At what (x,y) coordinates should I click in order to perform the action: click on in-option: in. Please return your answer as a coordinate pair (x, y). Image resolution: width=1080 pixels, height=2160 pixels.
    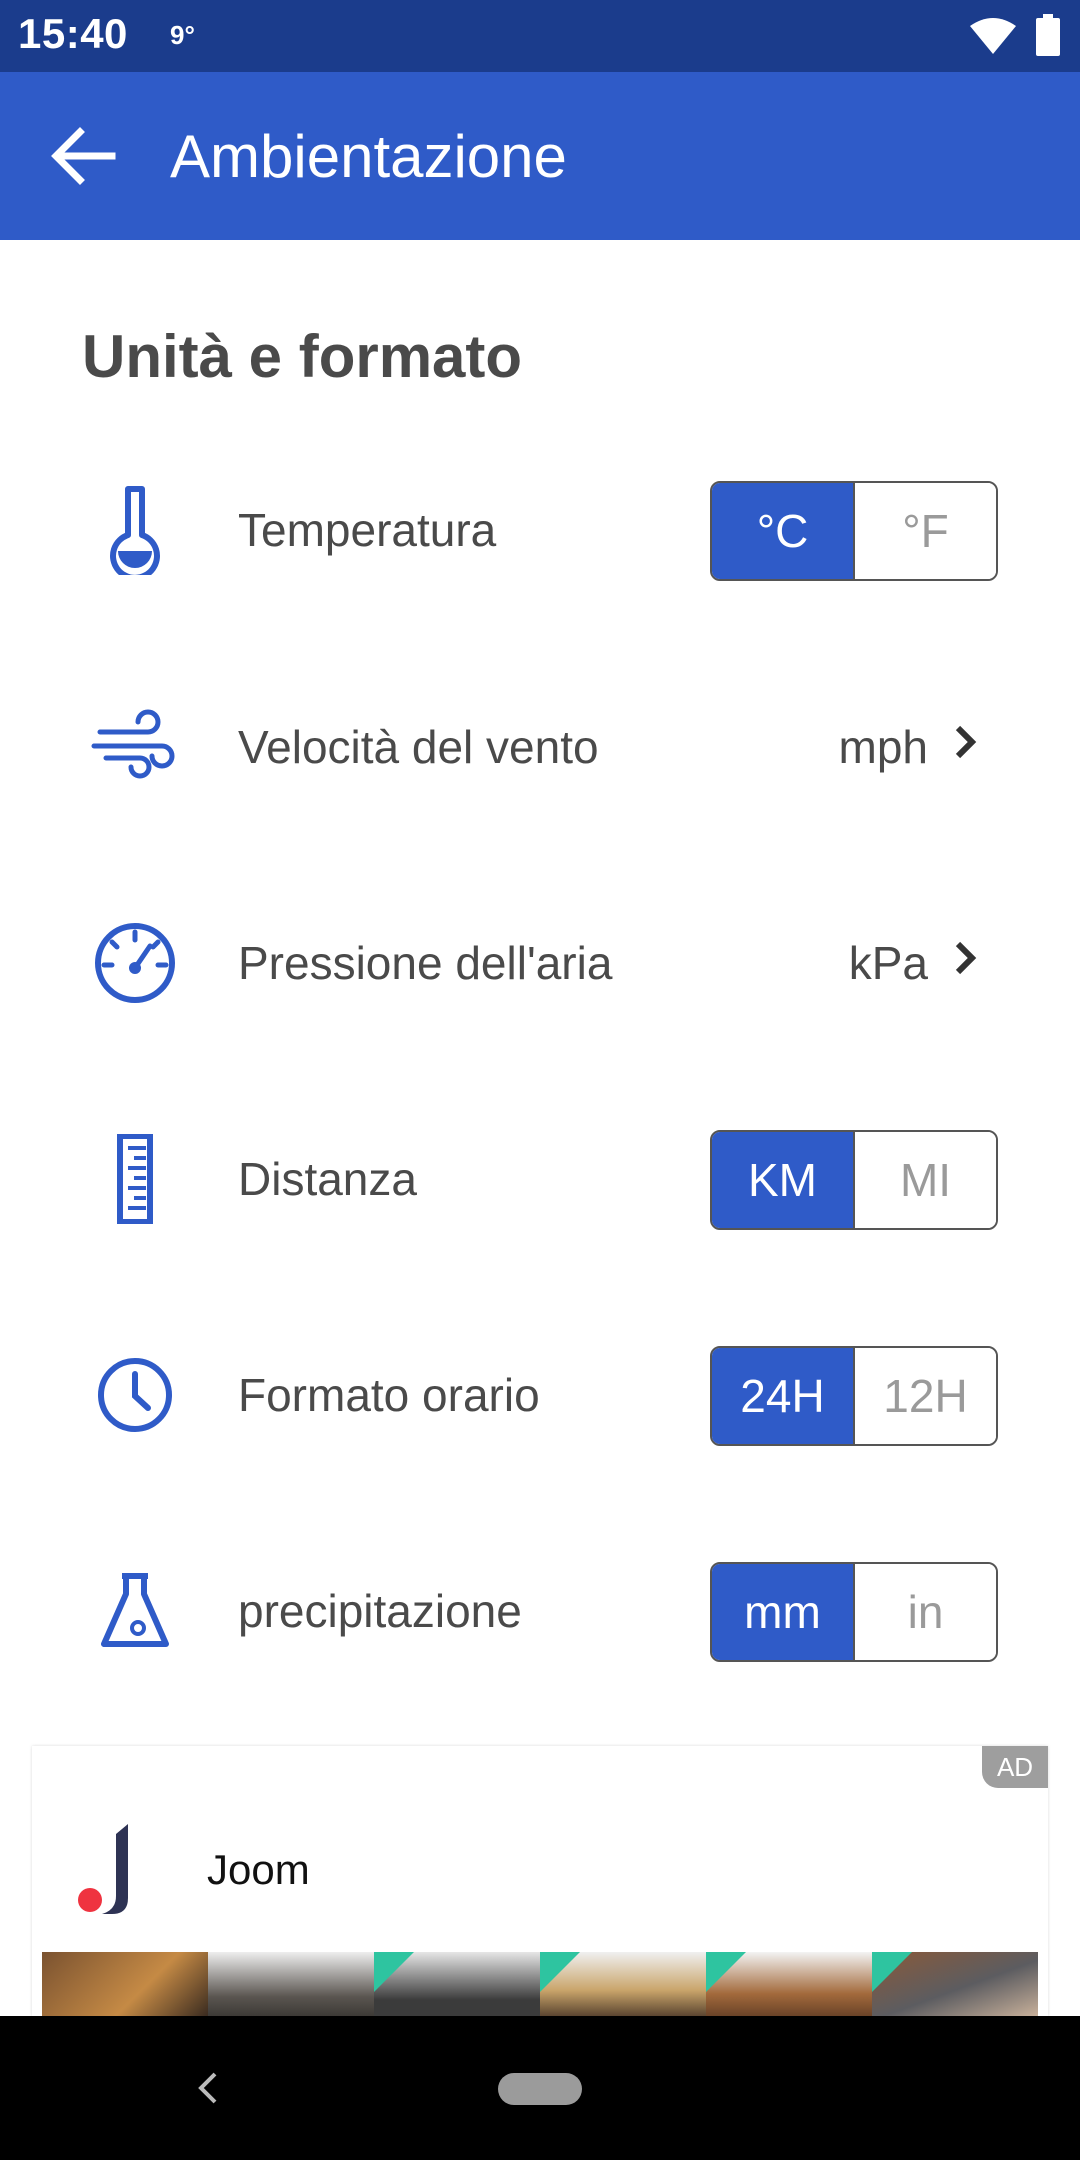
    Looking at the image, I should click on (924, 1612).